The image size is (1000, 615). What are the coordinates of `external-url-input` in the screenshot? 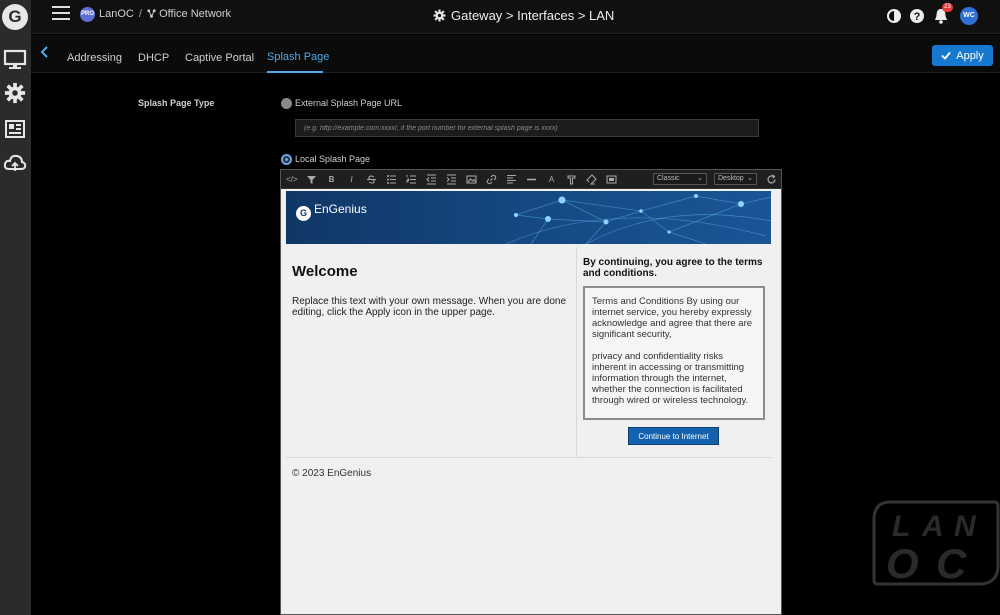 It's located at (527, 128).